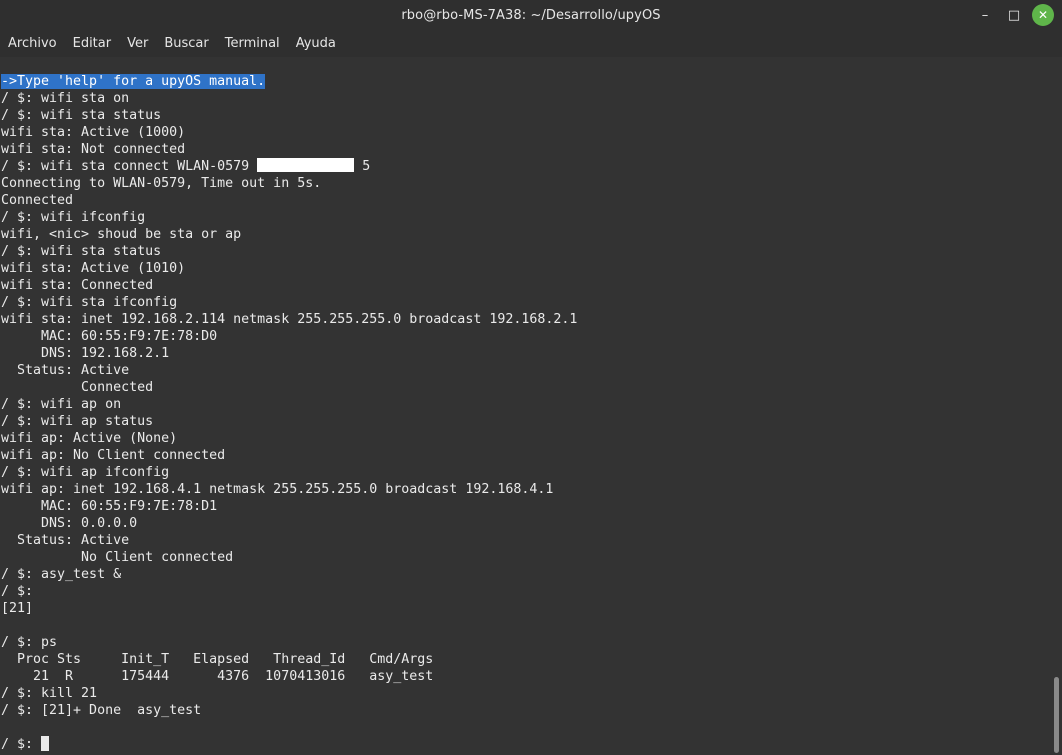 Image resolution: width=1062 pixels, height=755 pixels. I want to click on terminal-line-highlighted: ->Type 'help' for a upyOS manual., so click(289, 81).